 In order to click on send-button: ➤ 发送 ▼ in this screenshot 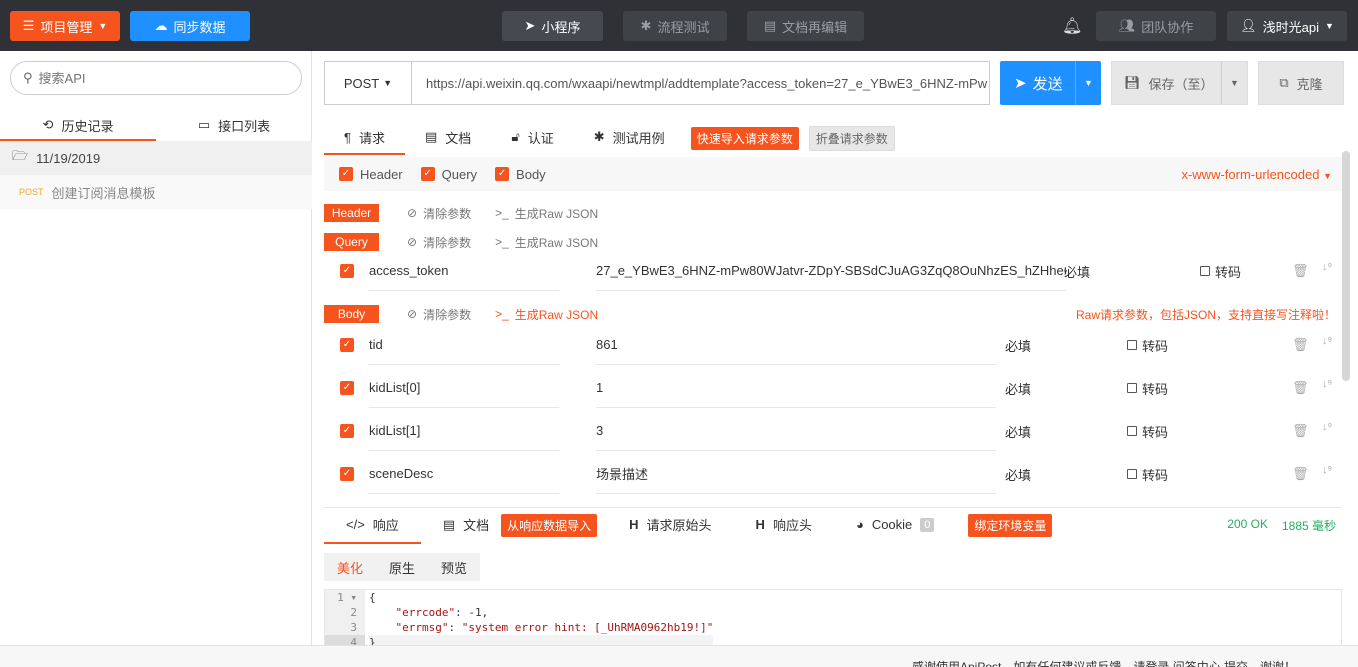, I will do `click(1050, 83)`.